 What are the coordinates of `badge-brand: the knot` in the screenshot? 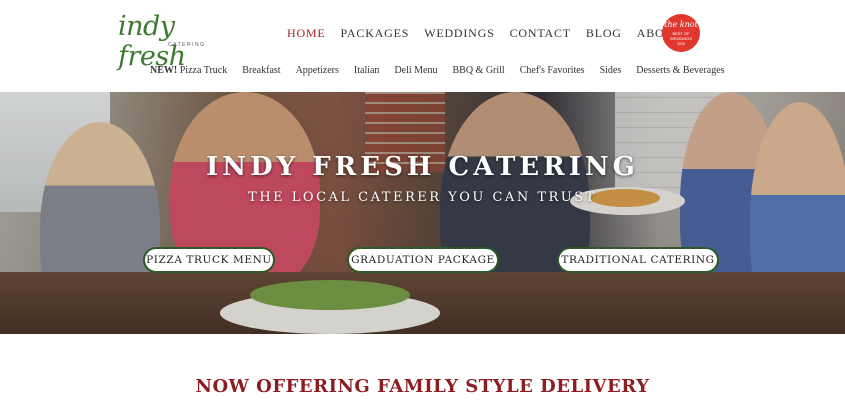 It's located at (681, 24).